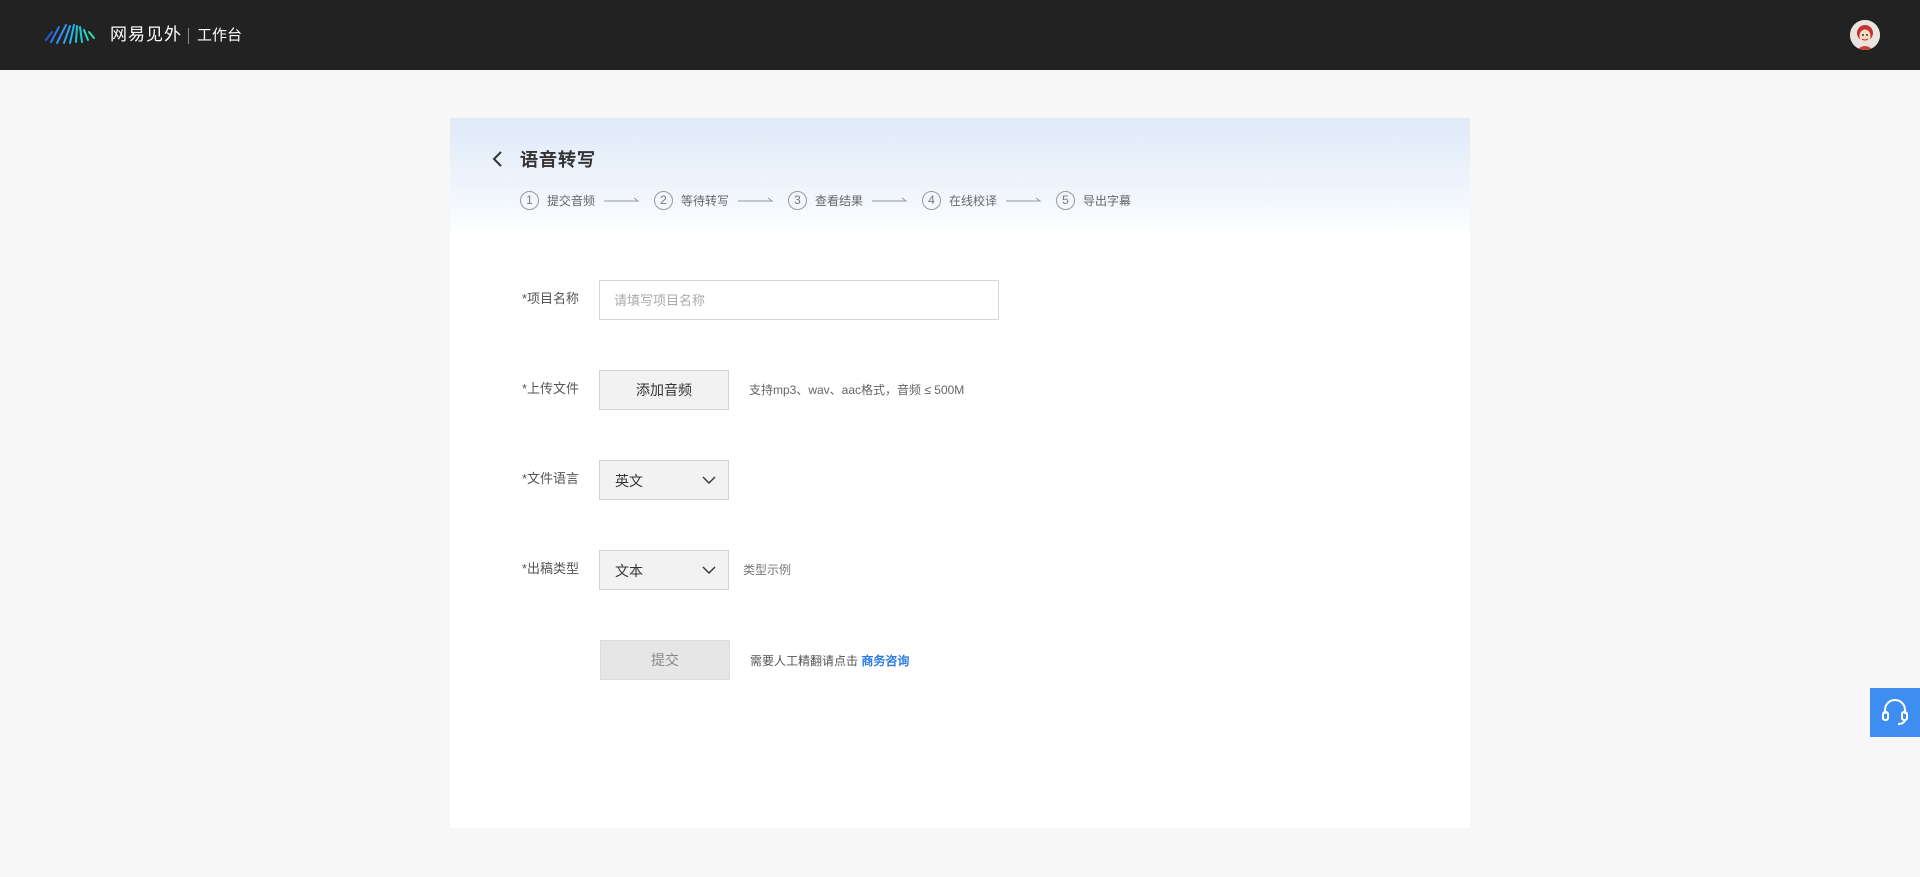 The image size is (1920, 877). Describe the element at coordinates (664, 390) in the screenshot. I see `add-audio-button: 添加音频` at that location.